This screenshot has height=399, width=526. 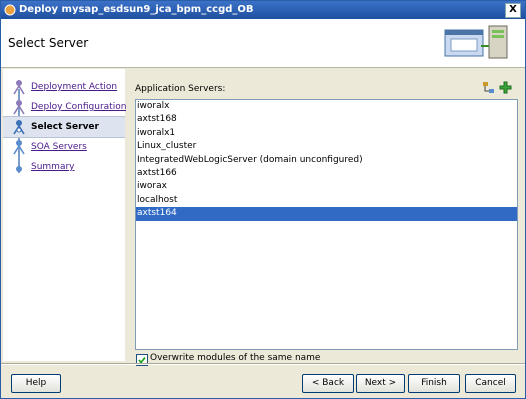 I want to click on step-deploy-configuration: Deploy Configuration, so click(x=64, y=107).